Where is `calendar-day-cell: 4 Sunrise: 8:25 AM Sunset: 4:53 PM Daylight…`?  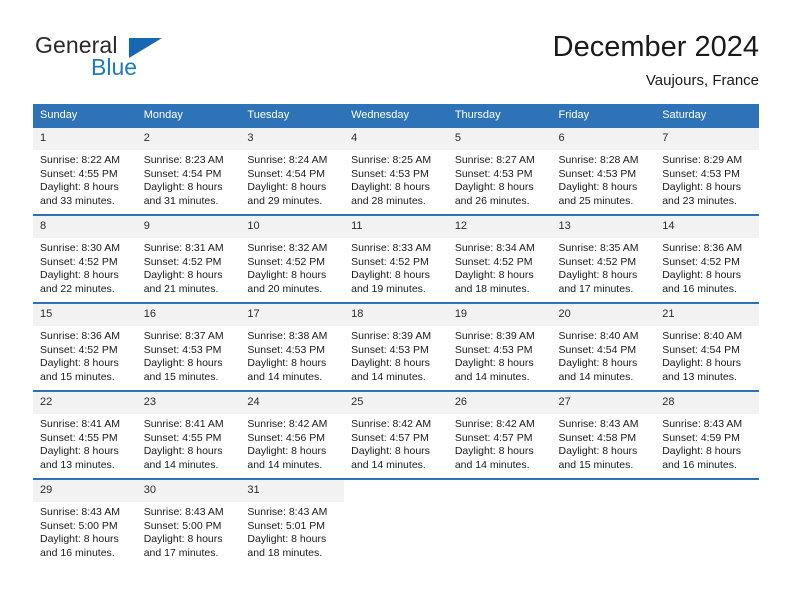
calendar-day-cell: 4 Sunrise: 8:25 AM Sunset: 4:53 PM Daylight… is located at coordinates (396, 170).